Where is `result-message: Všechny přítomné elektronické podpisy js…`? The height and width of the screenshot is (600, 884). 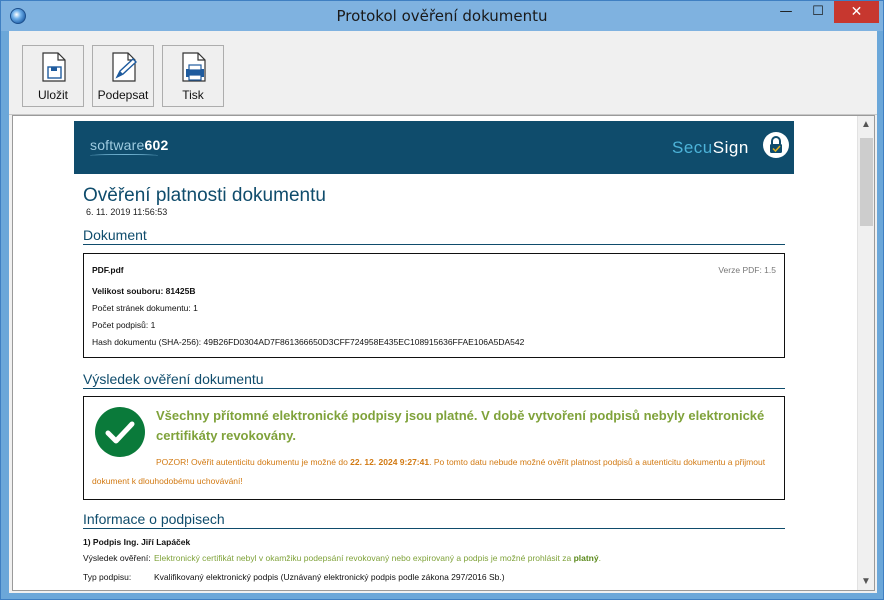 result-message: Všechny přítomné elektronické podpisy js… is located at coordinates (460, 425).